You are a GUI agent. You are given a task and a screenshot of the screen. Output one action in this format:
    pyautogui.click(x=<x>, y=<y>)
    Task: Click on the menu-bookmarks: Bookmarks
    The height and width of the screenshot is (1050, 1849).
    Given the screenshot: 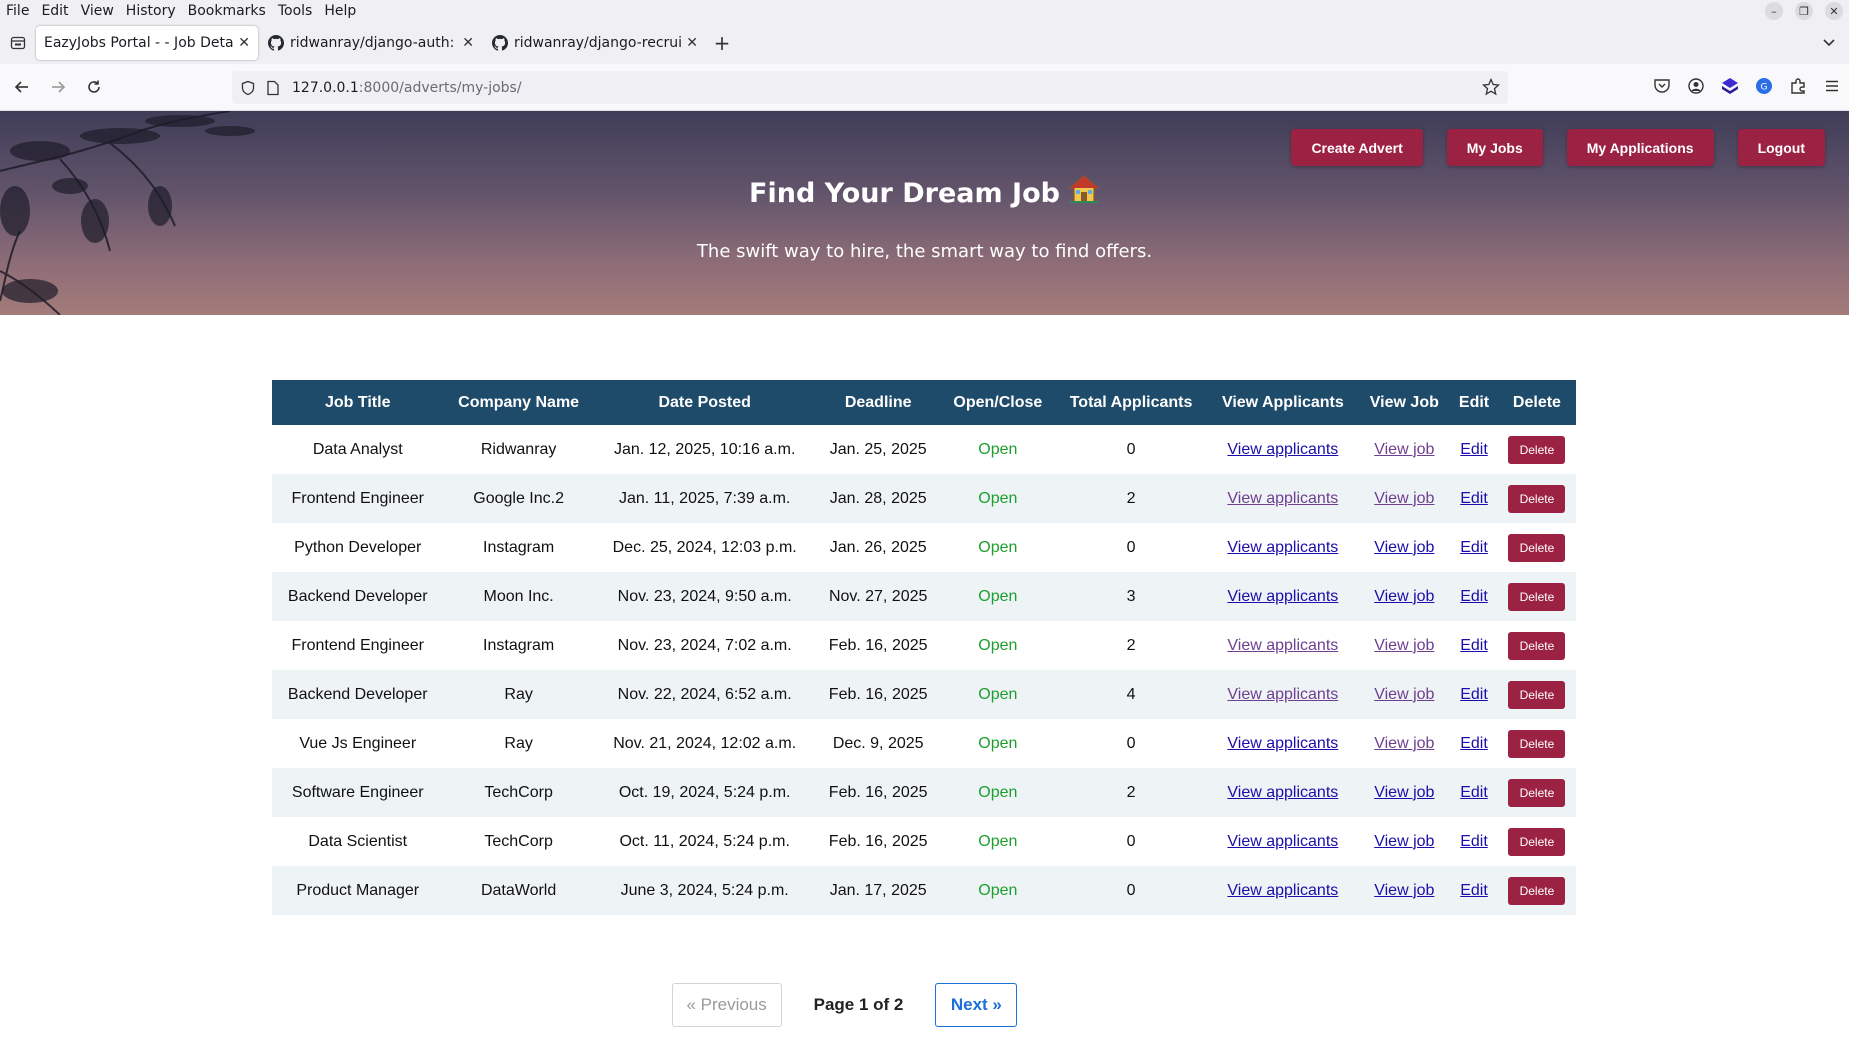 What is the action you would take?
    pyautogui.click(x=227, y=11)
    